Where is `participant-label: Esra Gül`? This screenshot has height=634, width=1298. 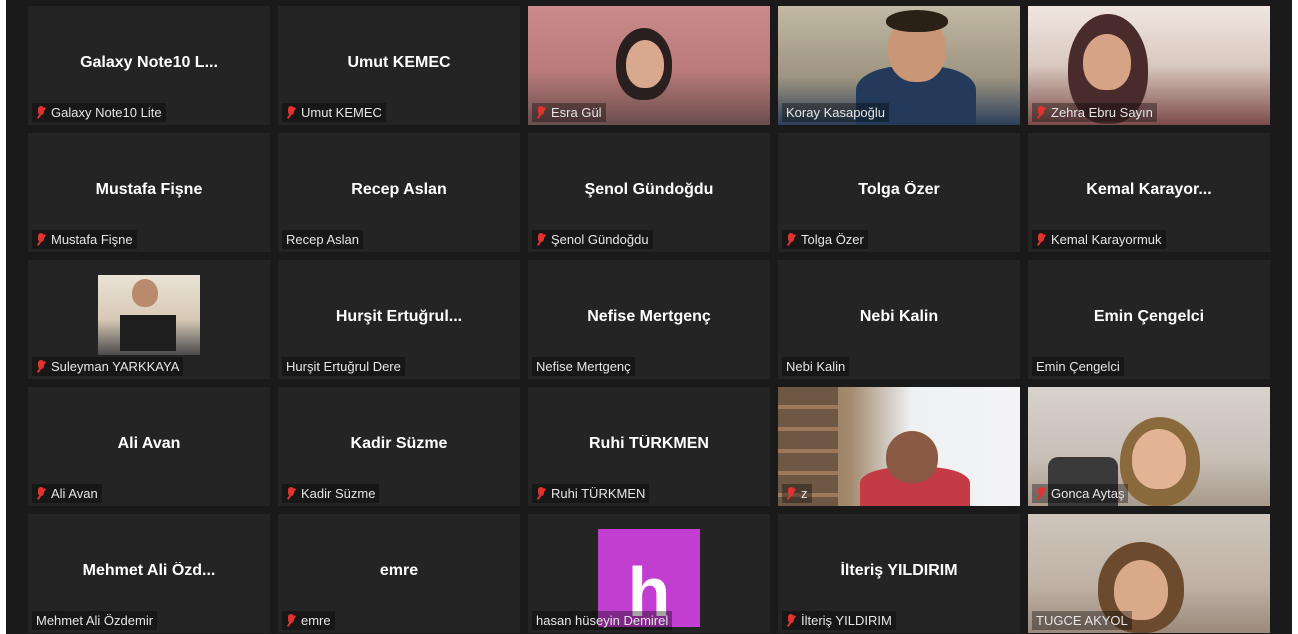 participant-label: Esra Gül is located at coordinates (569, 112).